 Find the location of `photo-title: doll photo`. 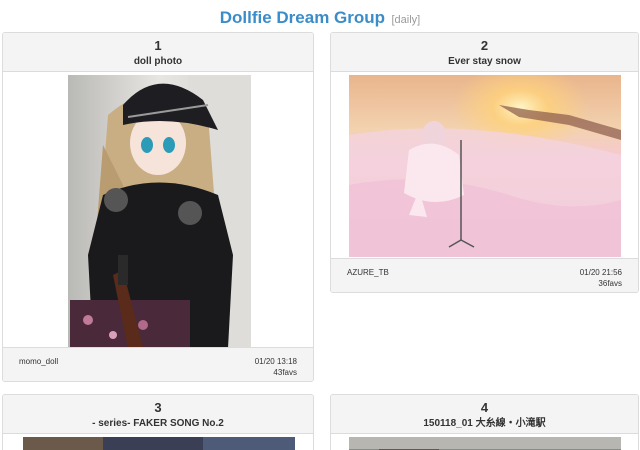

photo-title: doll photo is located at coordinates (158, 62).